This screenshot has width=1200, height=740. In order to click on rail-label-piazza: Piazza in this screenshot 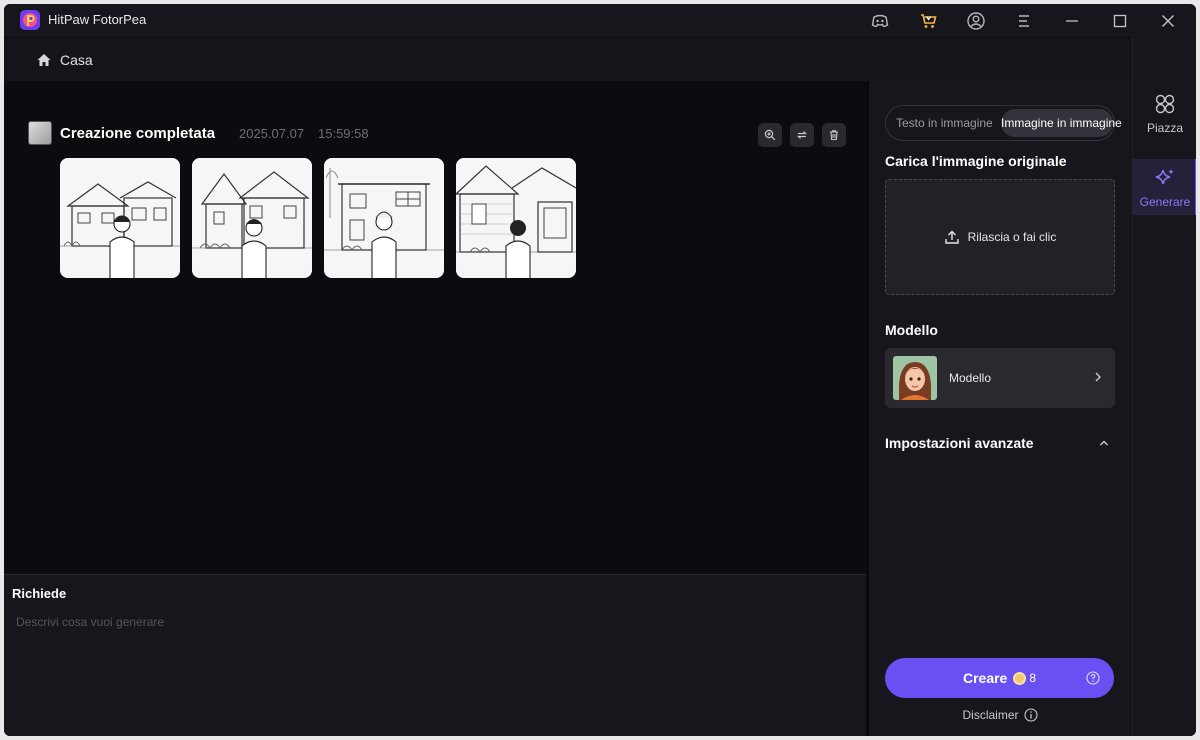, I will do `click(1165, 128)`.